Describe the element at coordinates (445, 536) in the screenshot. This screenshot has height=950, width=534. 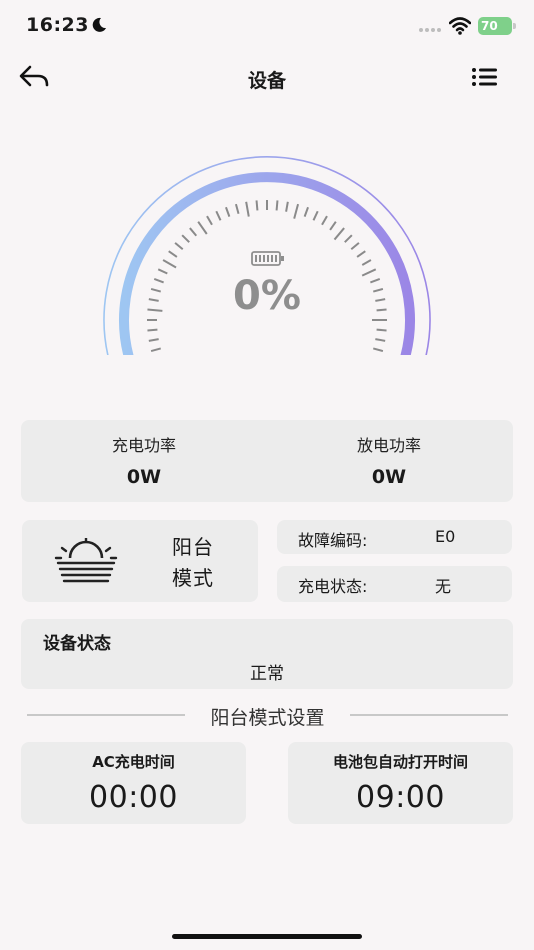
I see `fault-code-value: E0` at that location.